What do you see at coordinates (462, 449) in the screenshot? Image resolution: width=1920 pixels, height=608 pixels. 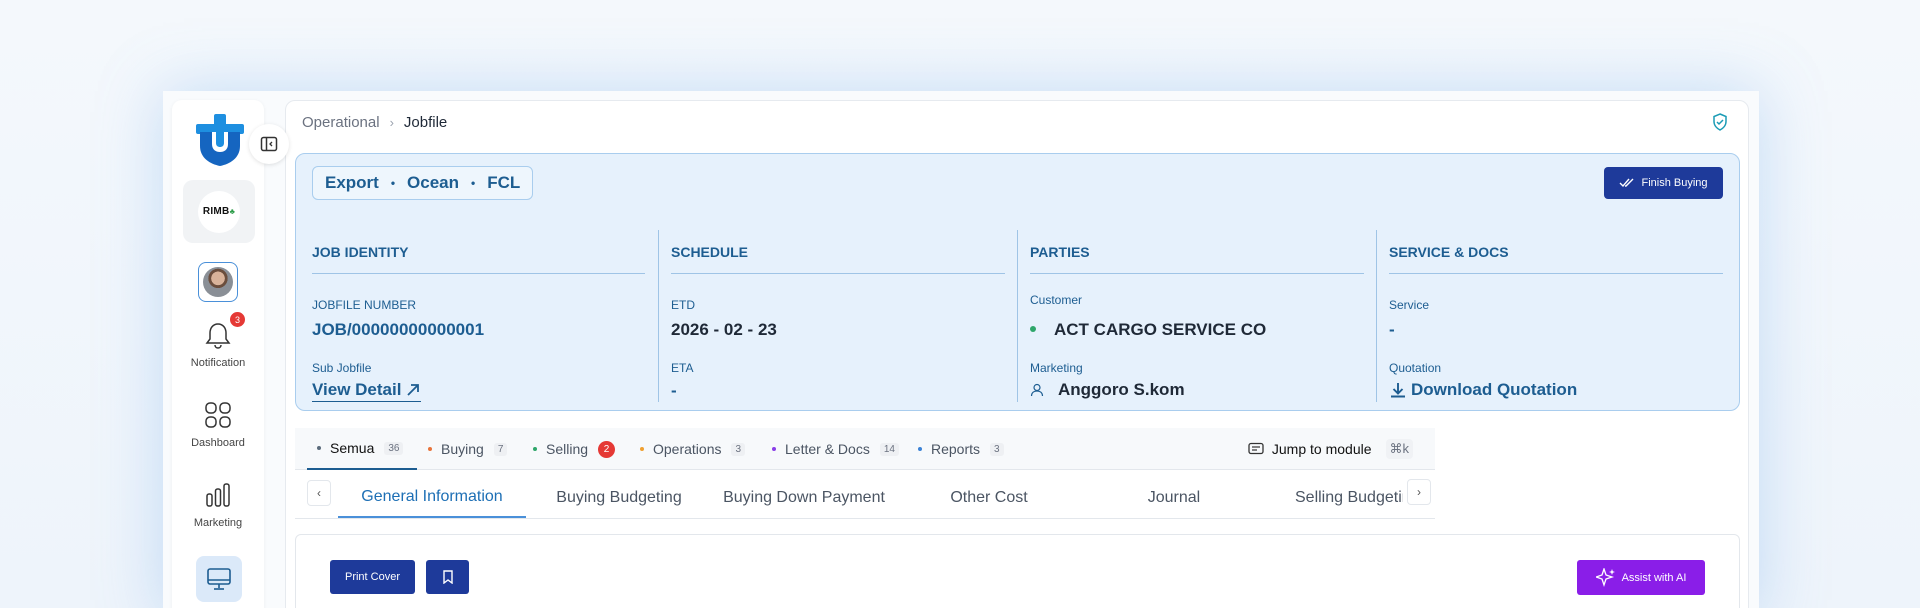 I see `tab-label: Buying` at bounding box center [462, 449].